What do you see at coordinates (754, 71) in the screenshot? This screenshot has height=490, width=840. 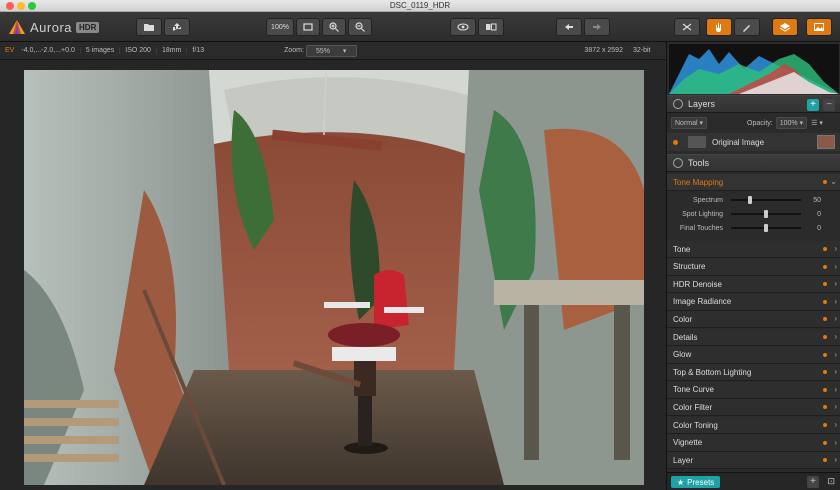 I see `histogram-graph` at bounding box center [754, 71].